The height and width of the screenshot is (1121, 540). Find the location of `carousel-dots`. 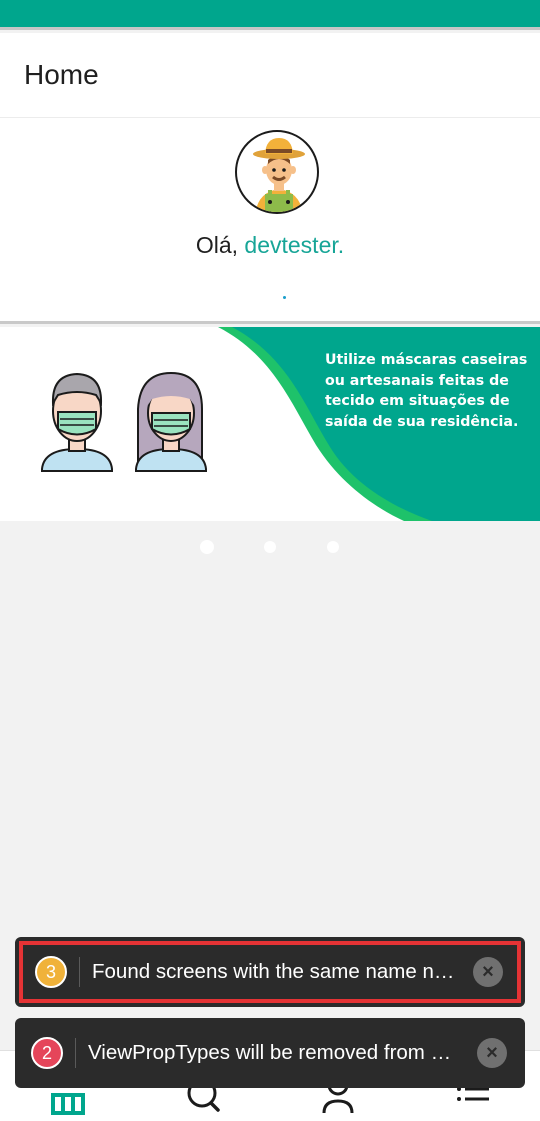

carousel-dots is located at coordinates (270, 547).